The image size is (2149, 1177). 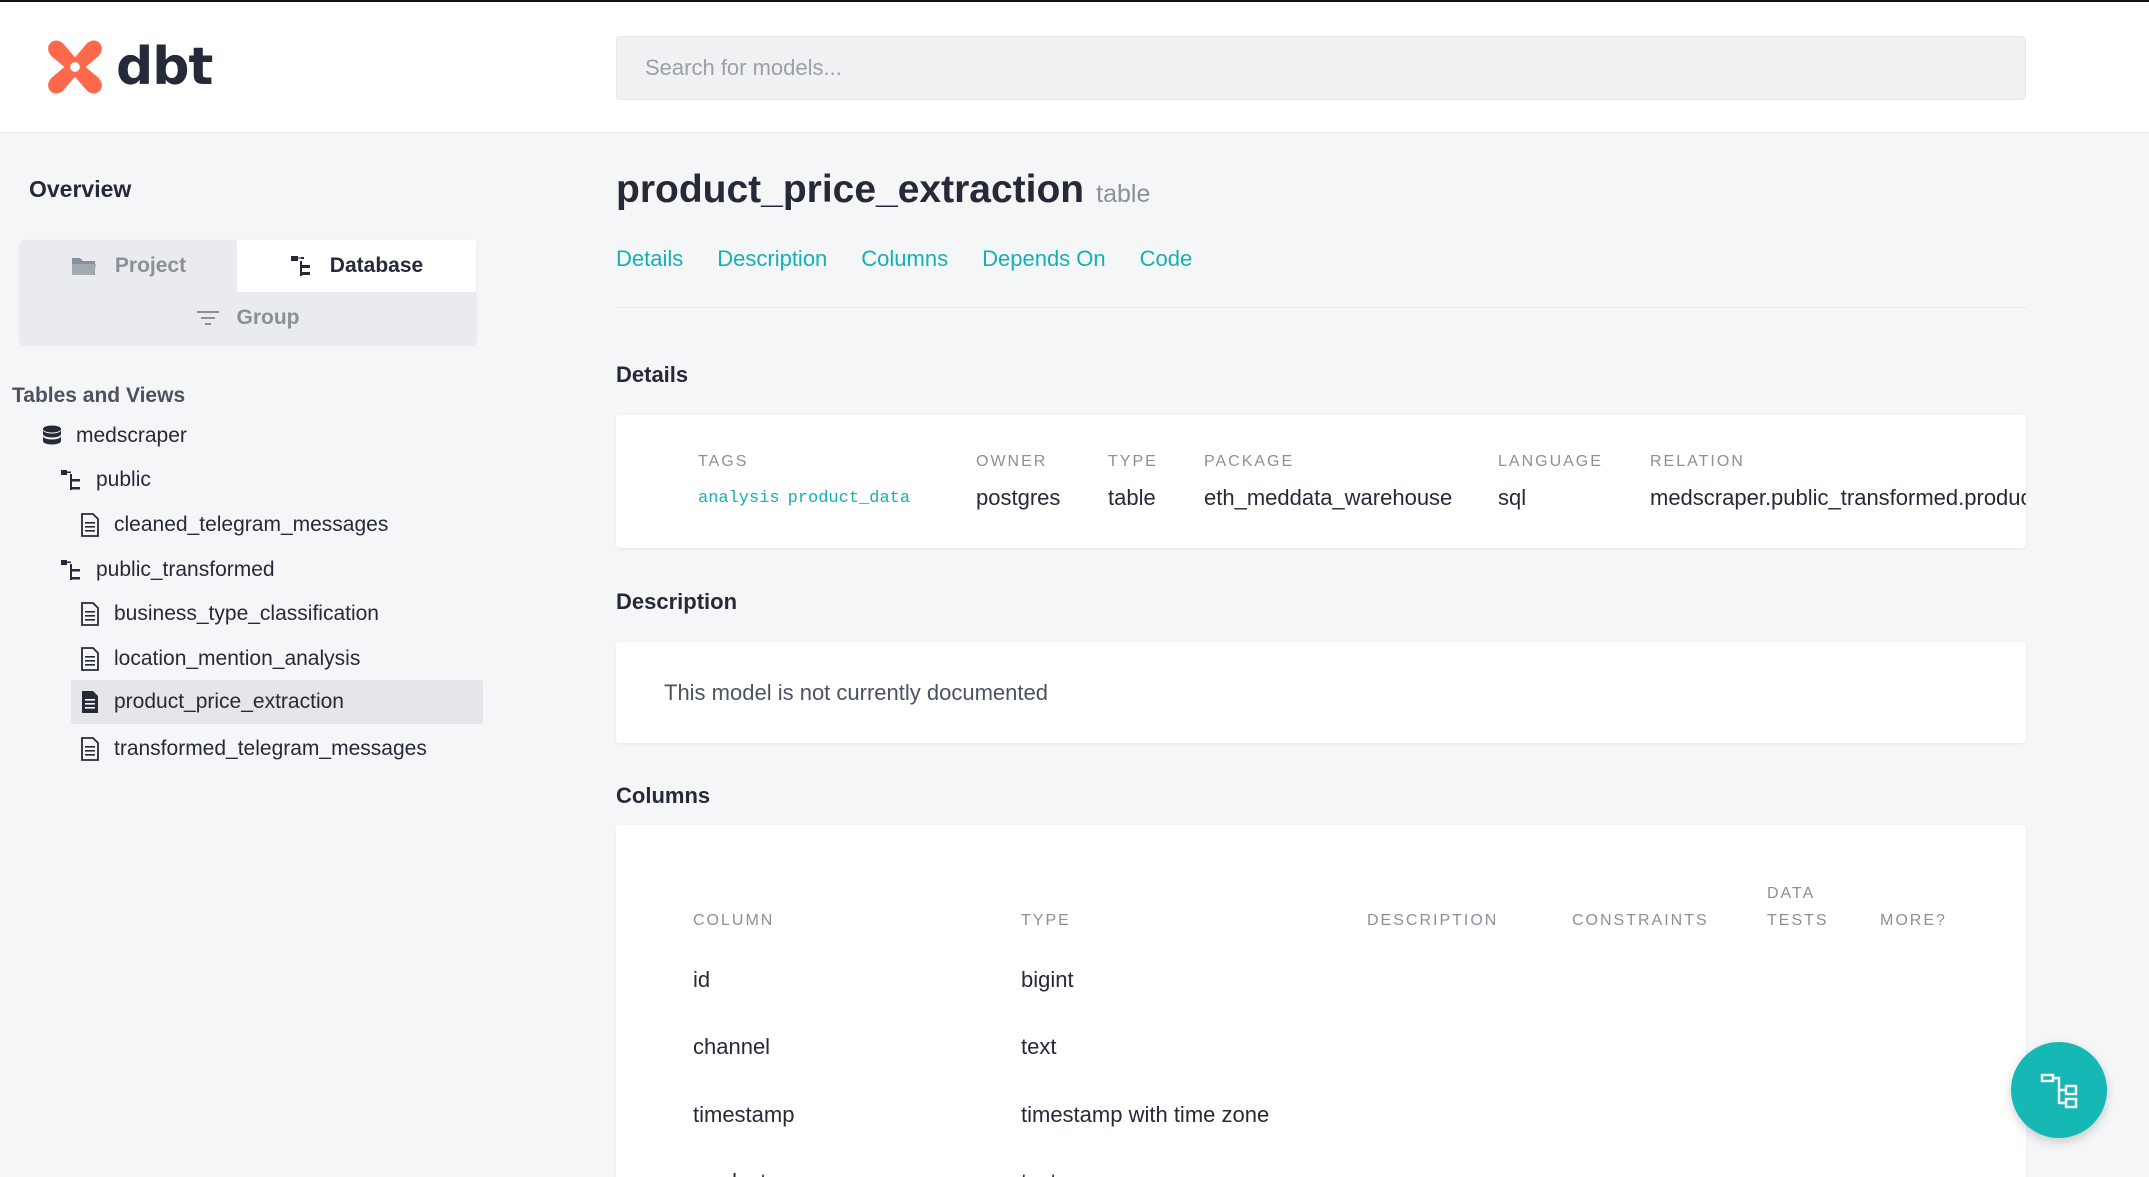 I want to click on meta-owner: OWNER postgres, so click(x=1018, y=482).